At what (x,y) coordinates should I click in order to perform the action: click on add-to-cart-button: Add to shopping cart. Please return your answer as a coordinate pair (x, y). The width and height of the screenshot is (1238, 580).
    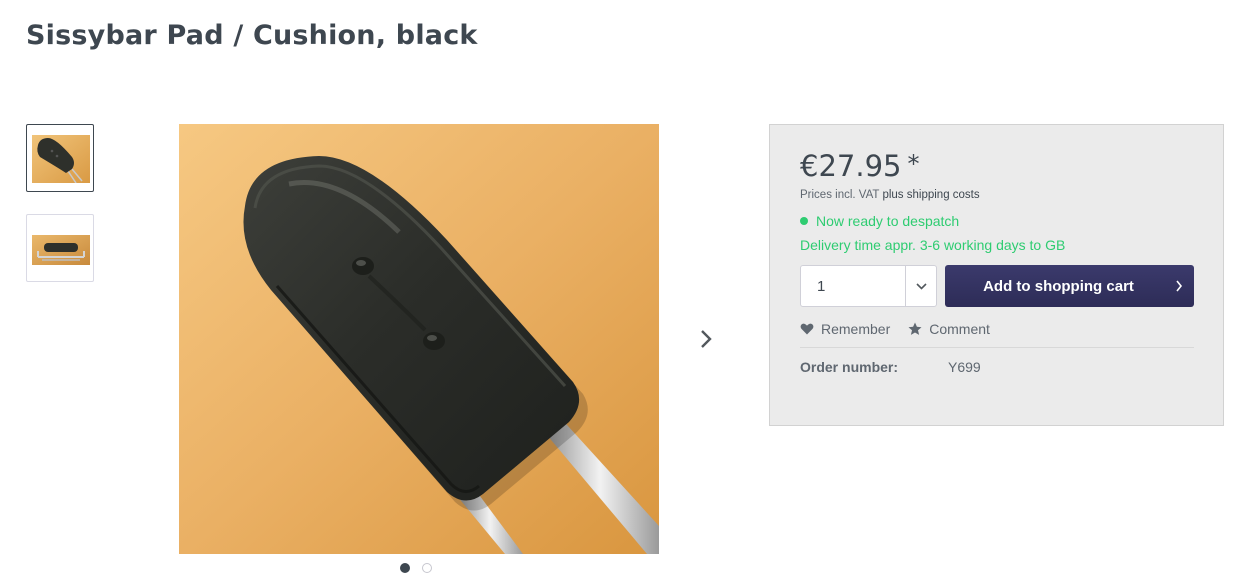
    Looking at the image, I should click on (1069, 286).